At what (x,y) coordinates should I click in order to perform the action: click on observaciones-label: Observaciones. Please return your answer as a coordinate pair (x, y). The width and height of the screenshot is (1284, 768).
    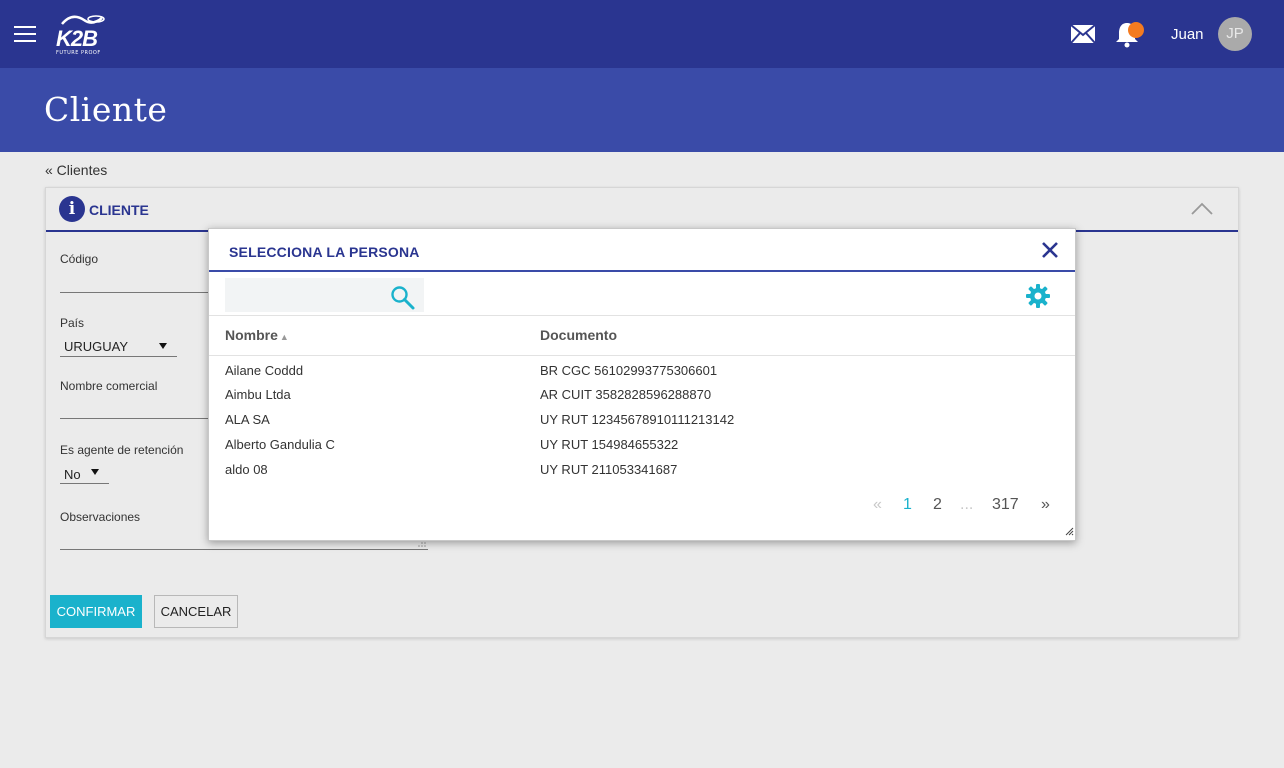
    Looking at the image, I should click on (100, 517).